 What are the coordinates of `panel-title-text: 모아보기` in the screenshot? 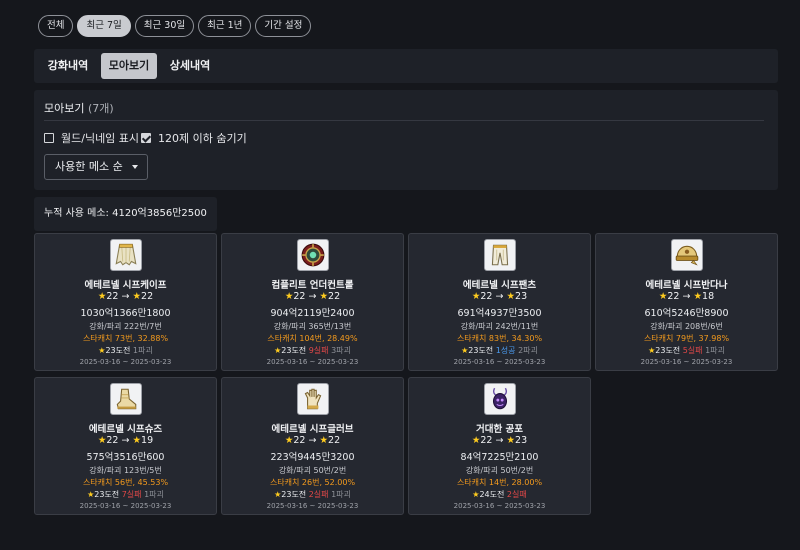 It's located at (64, 108).